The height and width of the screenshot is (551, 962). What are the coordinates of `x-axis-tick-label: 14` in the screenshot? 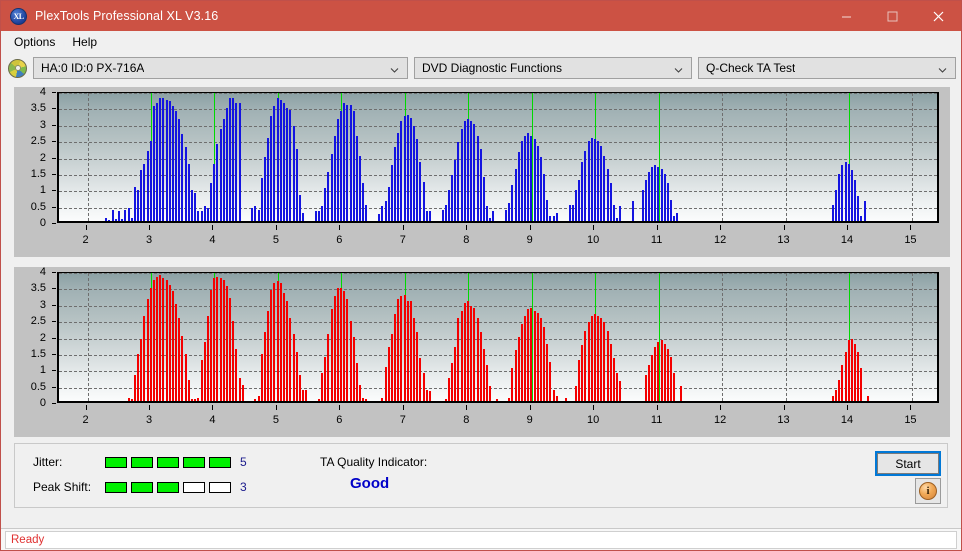 It's located at (847, 420).